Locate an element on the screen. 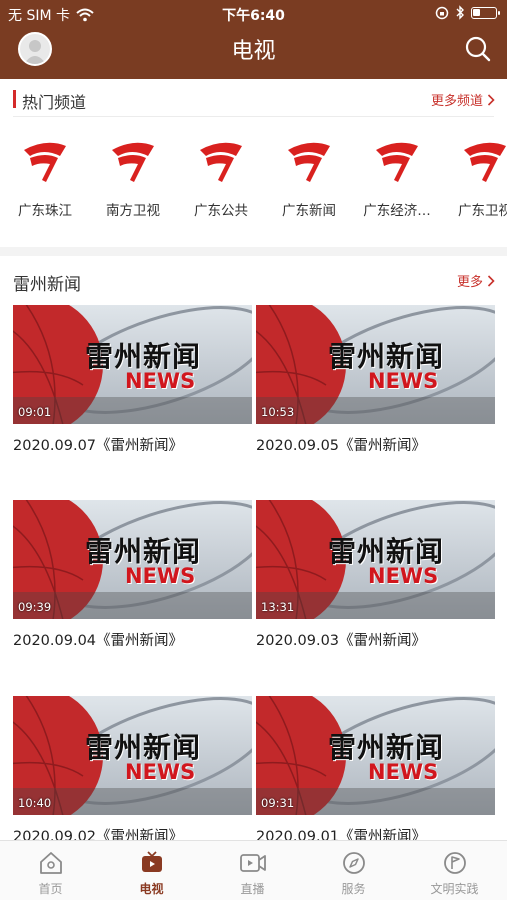 This screenshot has width=507, height=900. news-caption: 2020.09.07《雷州新闻》 is located at coordinates (98, 446).